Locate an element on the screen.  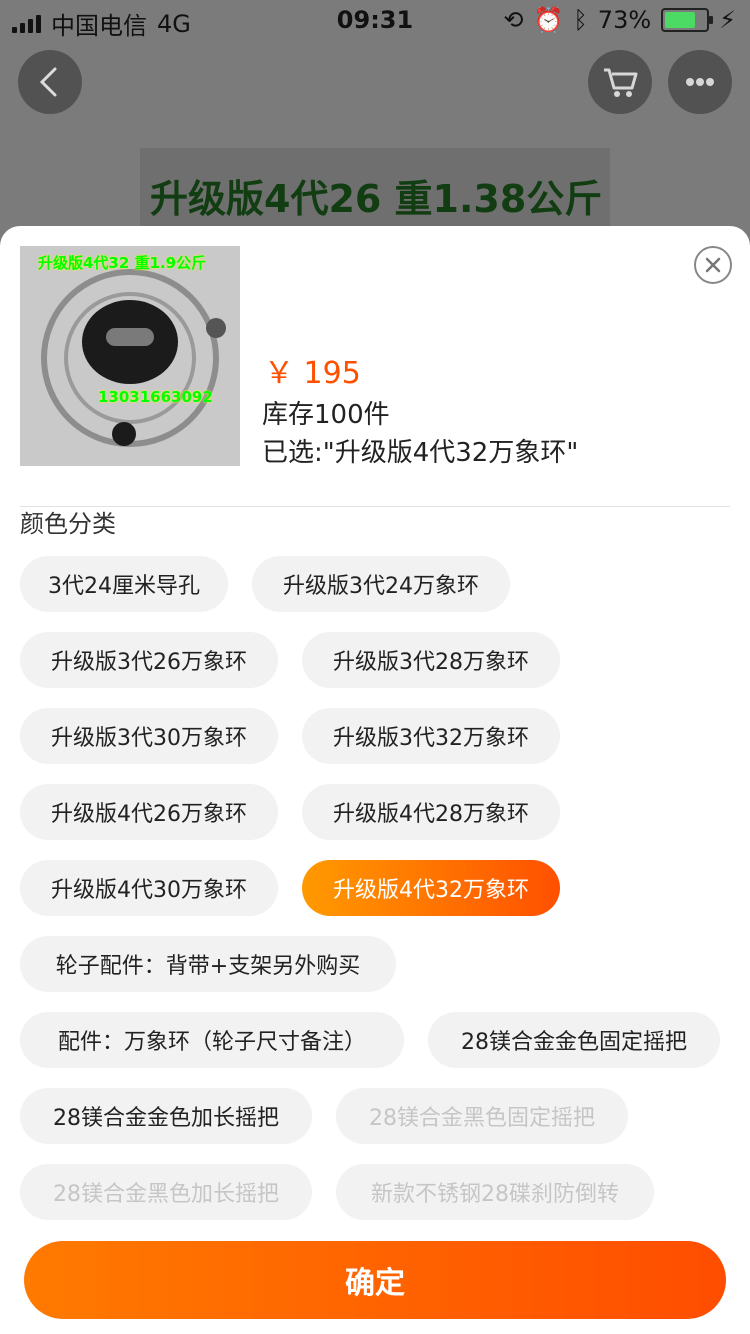
close-icon is located at coordinates (713, 265).